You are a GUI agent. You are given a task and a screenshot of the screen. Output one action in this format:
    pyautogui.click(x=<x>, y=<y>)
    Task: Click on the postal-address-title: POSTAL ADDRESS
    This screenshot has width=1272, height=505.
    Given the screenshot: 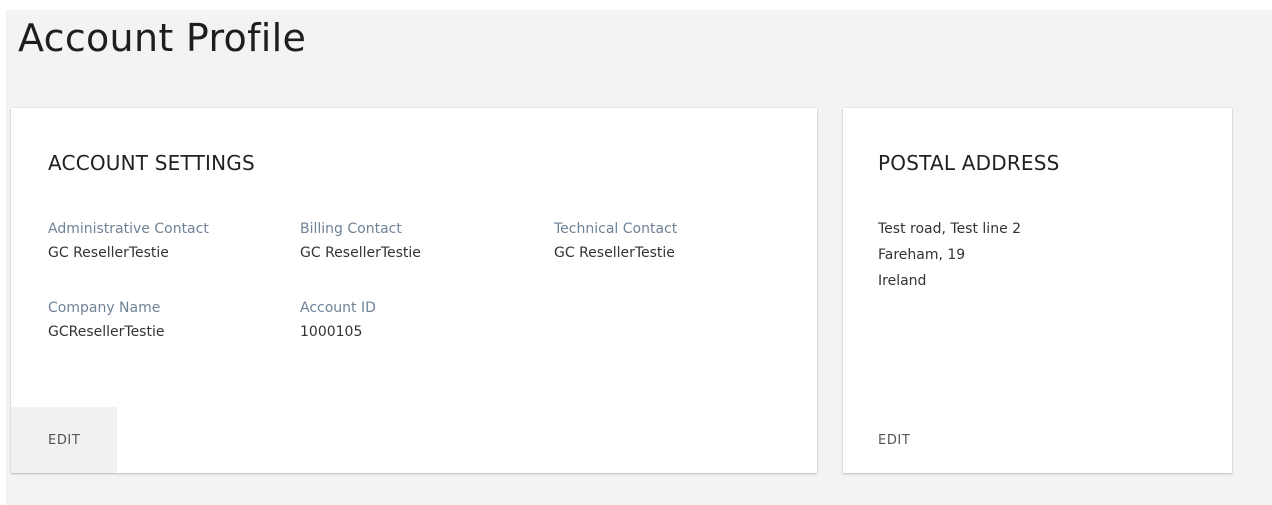 What is the action you would take?
    pyautogui.click(x=969, y=163)
    